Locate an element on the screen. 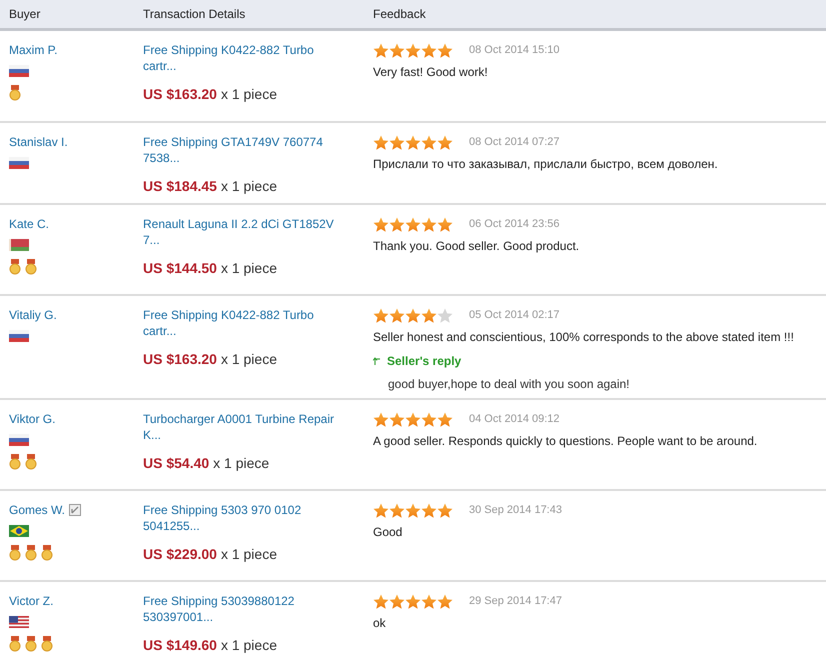 The height and width of the screenshot is (664, 826). feedback-date: 29 Sep 2014 17:47 is located at coordinates (515, 601).